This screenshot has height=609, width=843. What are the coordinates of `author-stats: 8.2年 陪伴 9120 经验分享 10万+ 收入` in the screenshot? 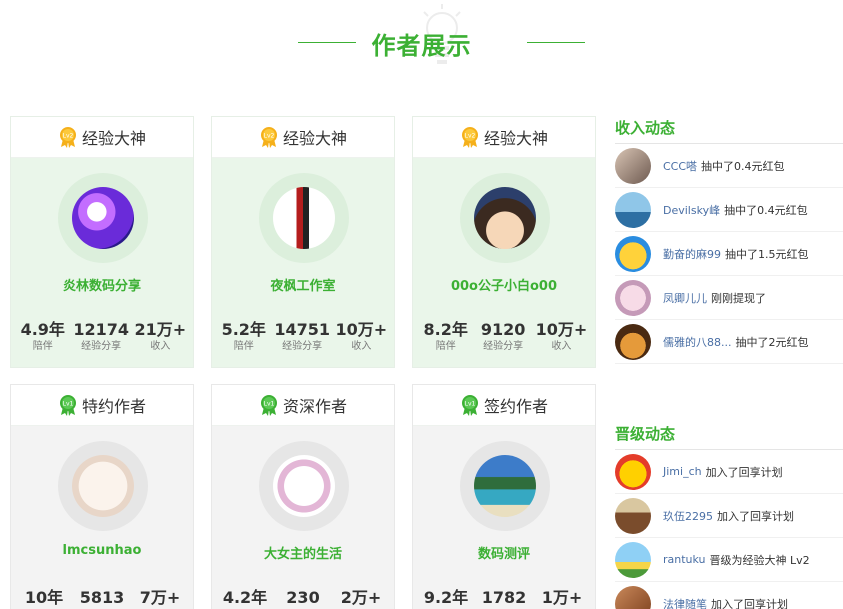 It's located at (504, 337).